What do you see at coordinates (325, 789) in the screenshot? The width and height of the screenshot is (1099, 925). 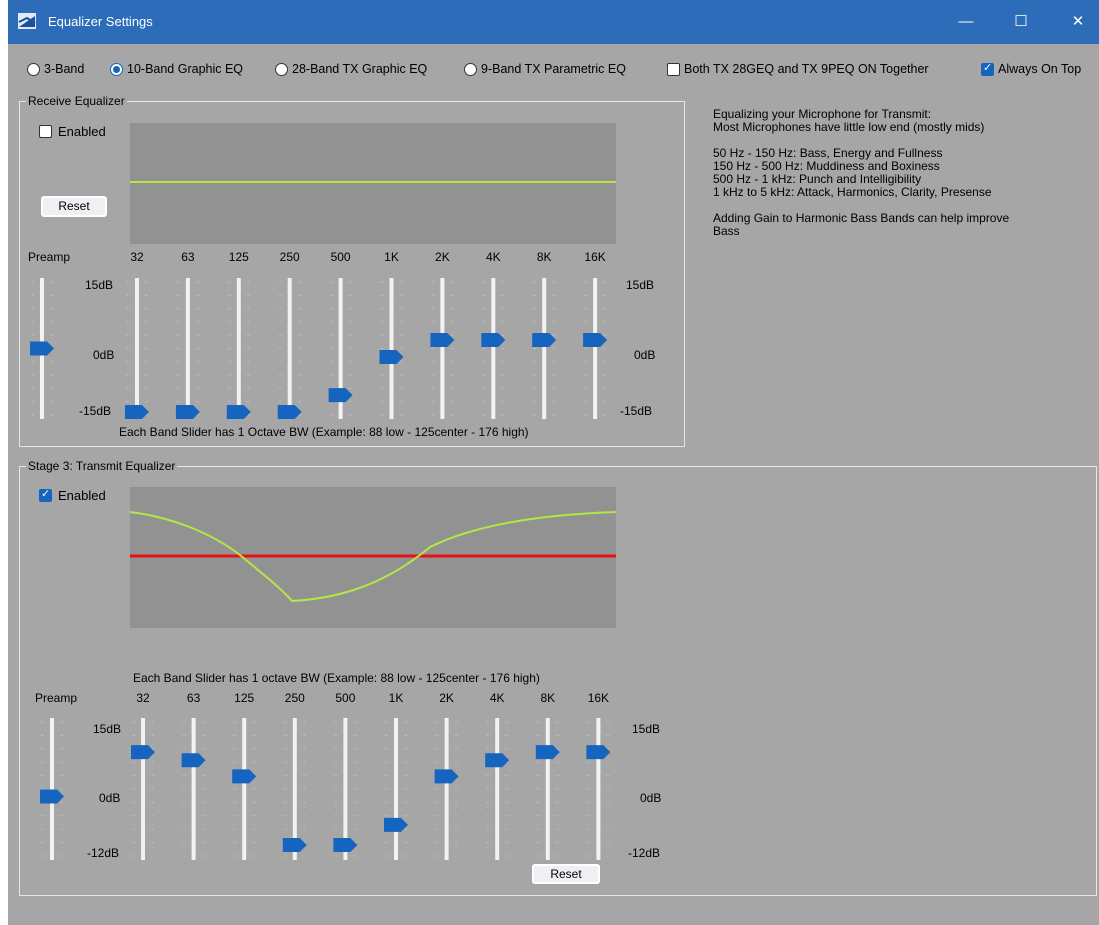 I see `transmit-sliders` at bounding box center [325, 789].